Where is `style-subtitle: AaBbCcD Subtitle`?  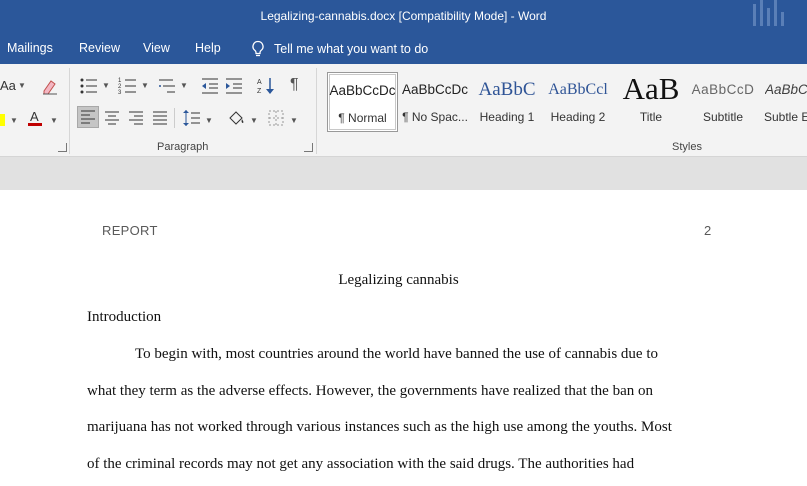
style-subtitle: AaBbCcD Subtitle is located at coordinates (723, 102).